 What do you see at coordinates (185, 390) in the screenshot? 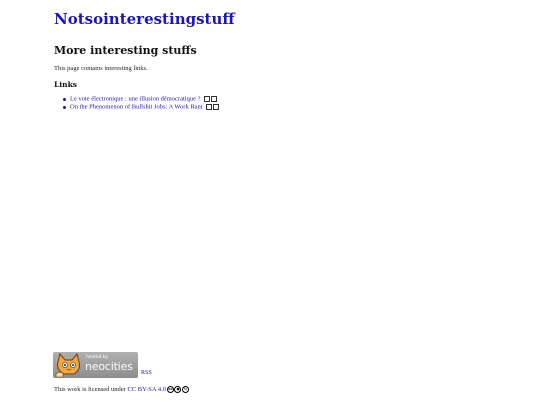
I see `share-alike-icon: ↻` at bounding box center [185, 390].